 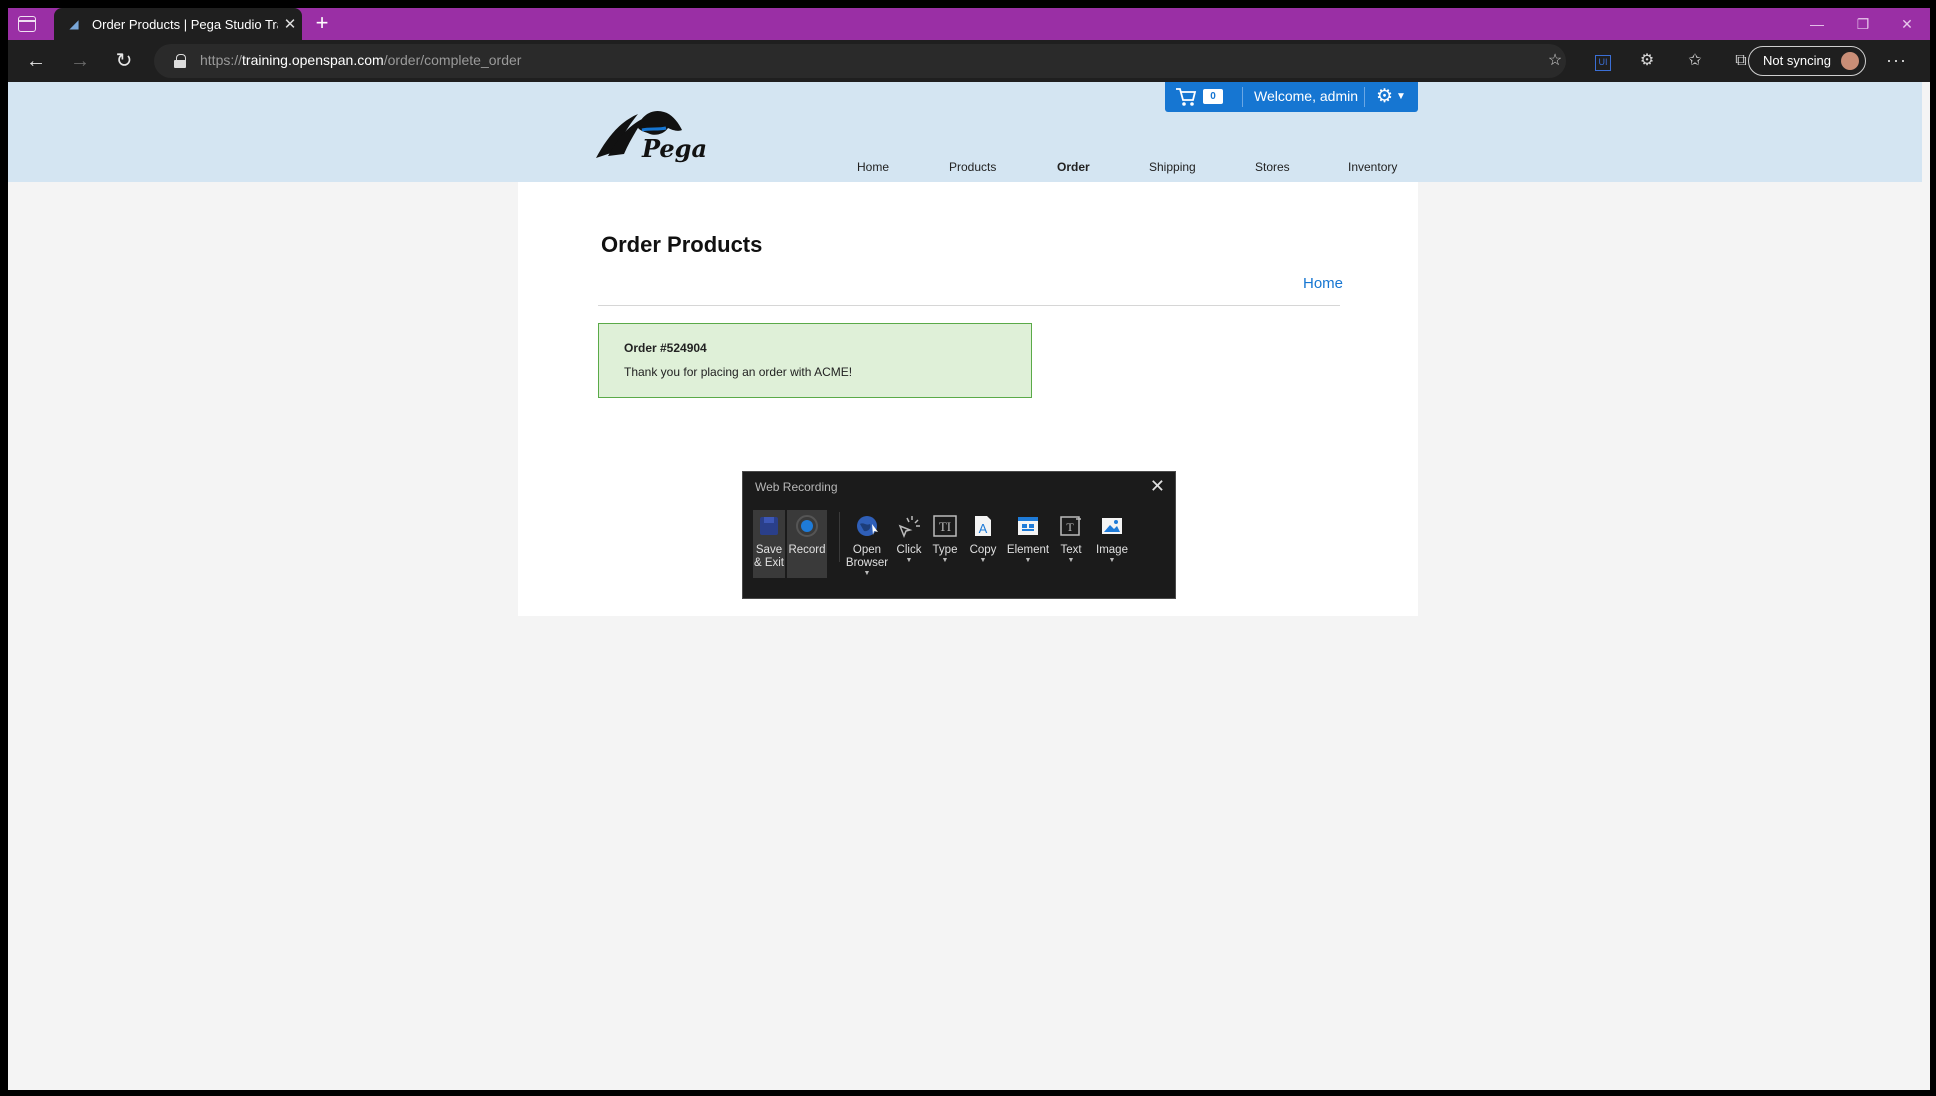 I want to click on lock-icon, so click(x=180, y=61).